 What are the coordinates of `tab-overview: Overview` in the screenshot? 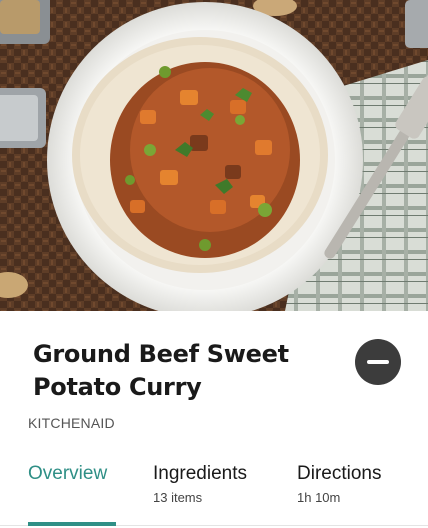 It's located at (67, 474).